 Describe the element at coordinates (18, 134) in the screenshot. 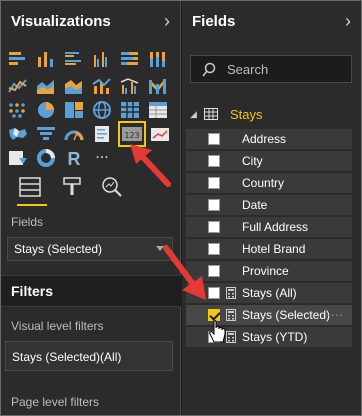

I see `filled-map-icon` at that location.